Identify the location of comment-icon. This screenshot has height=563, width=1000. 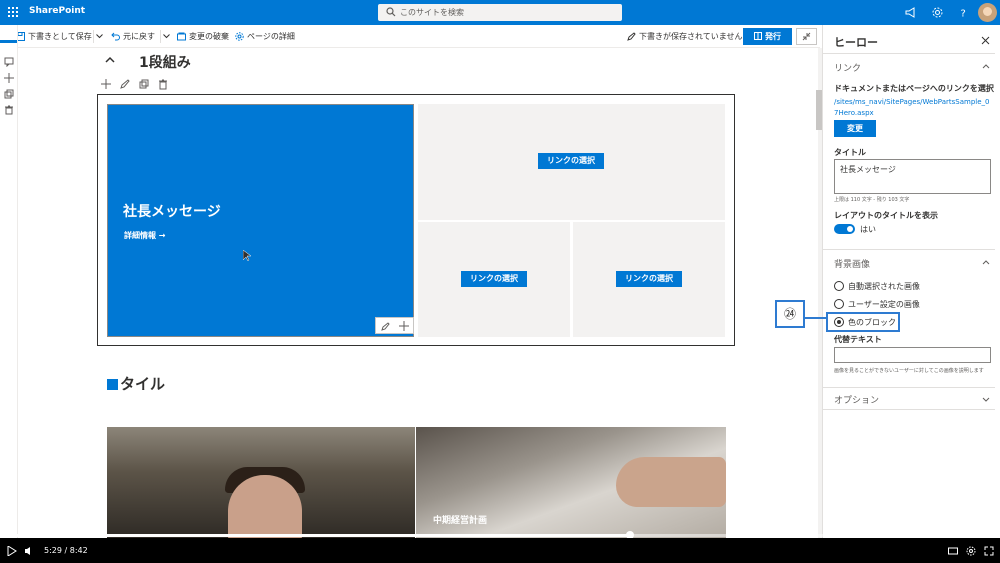
(9, 62).